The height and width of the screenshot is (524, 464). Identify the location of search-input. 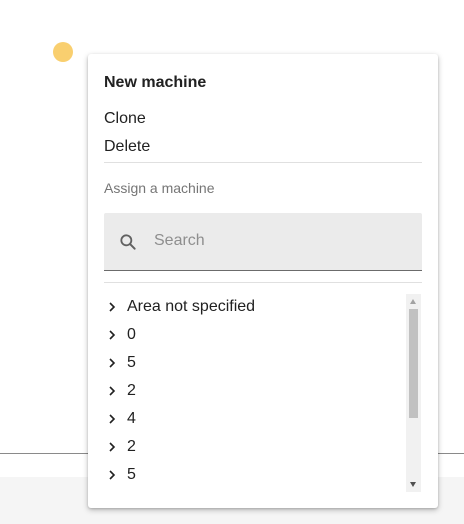
(279, 241).